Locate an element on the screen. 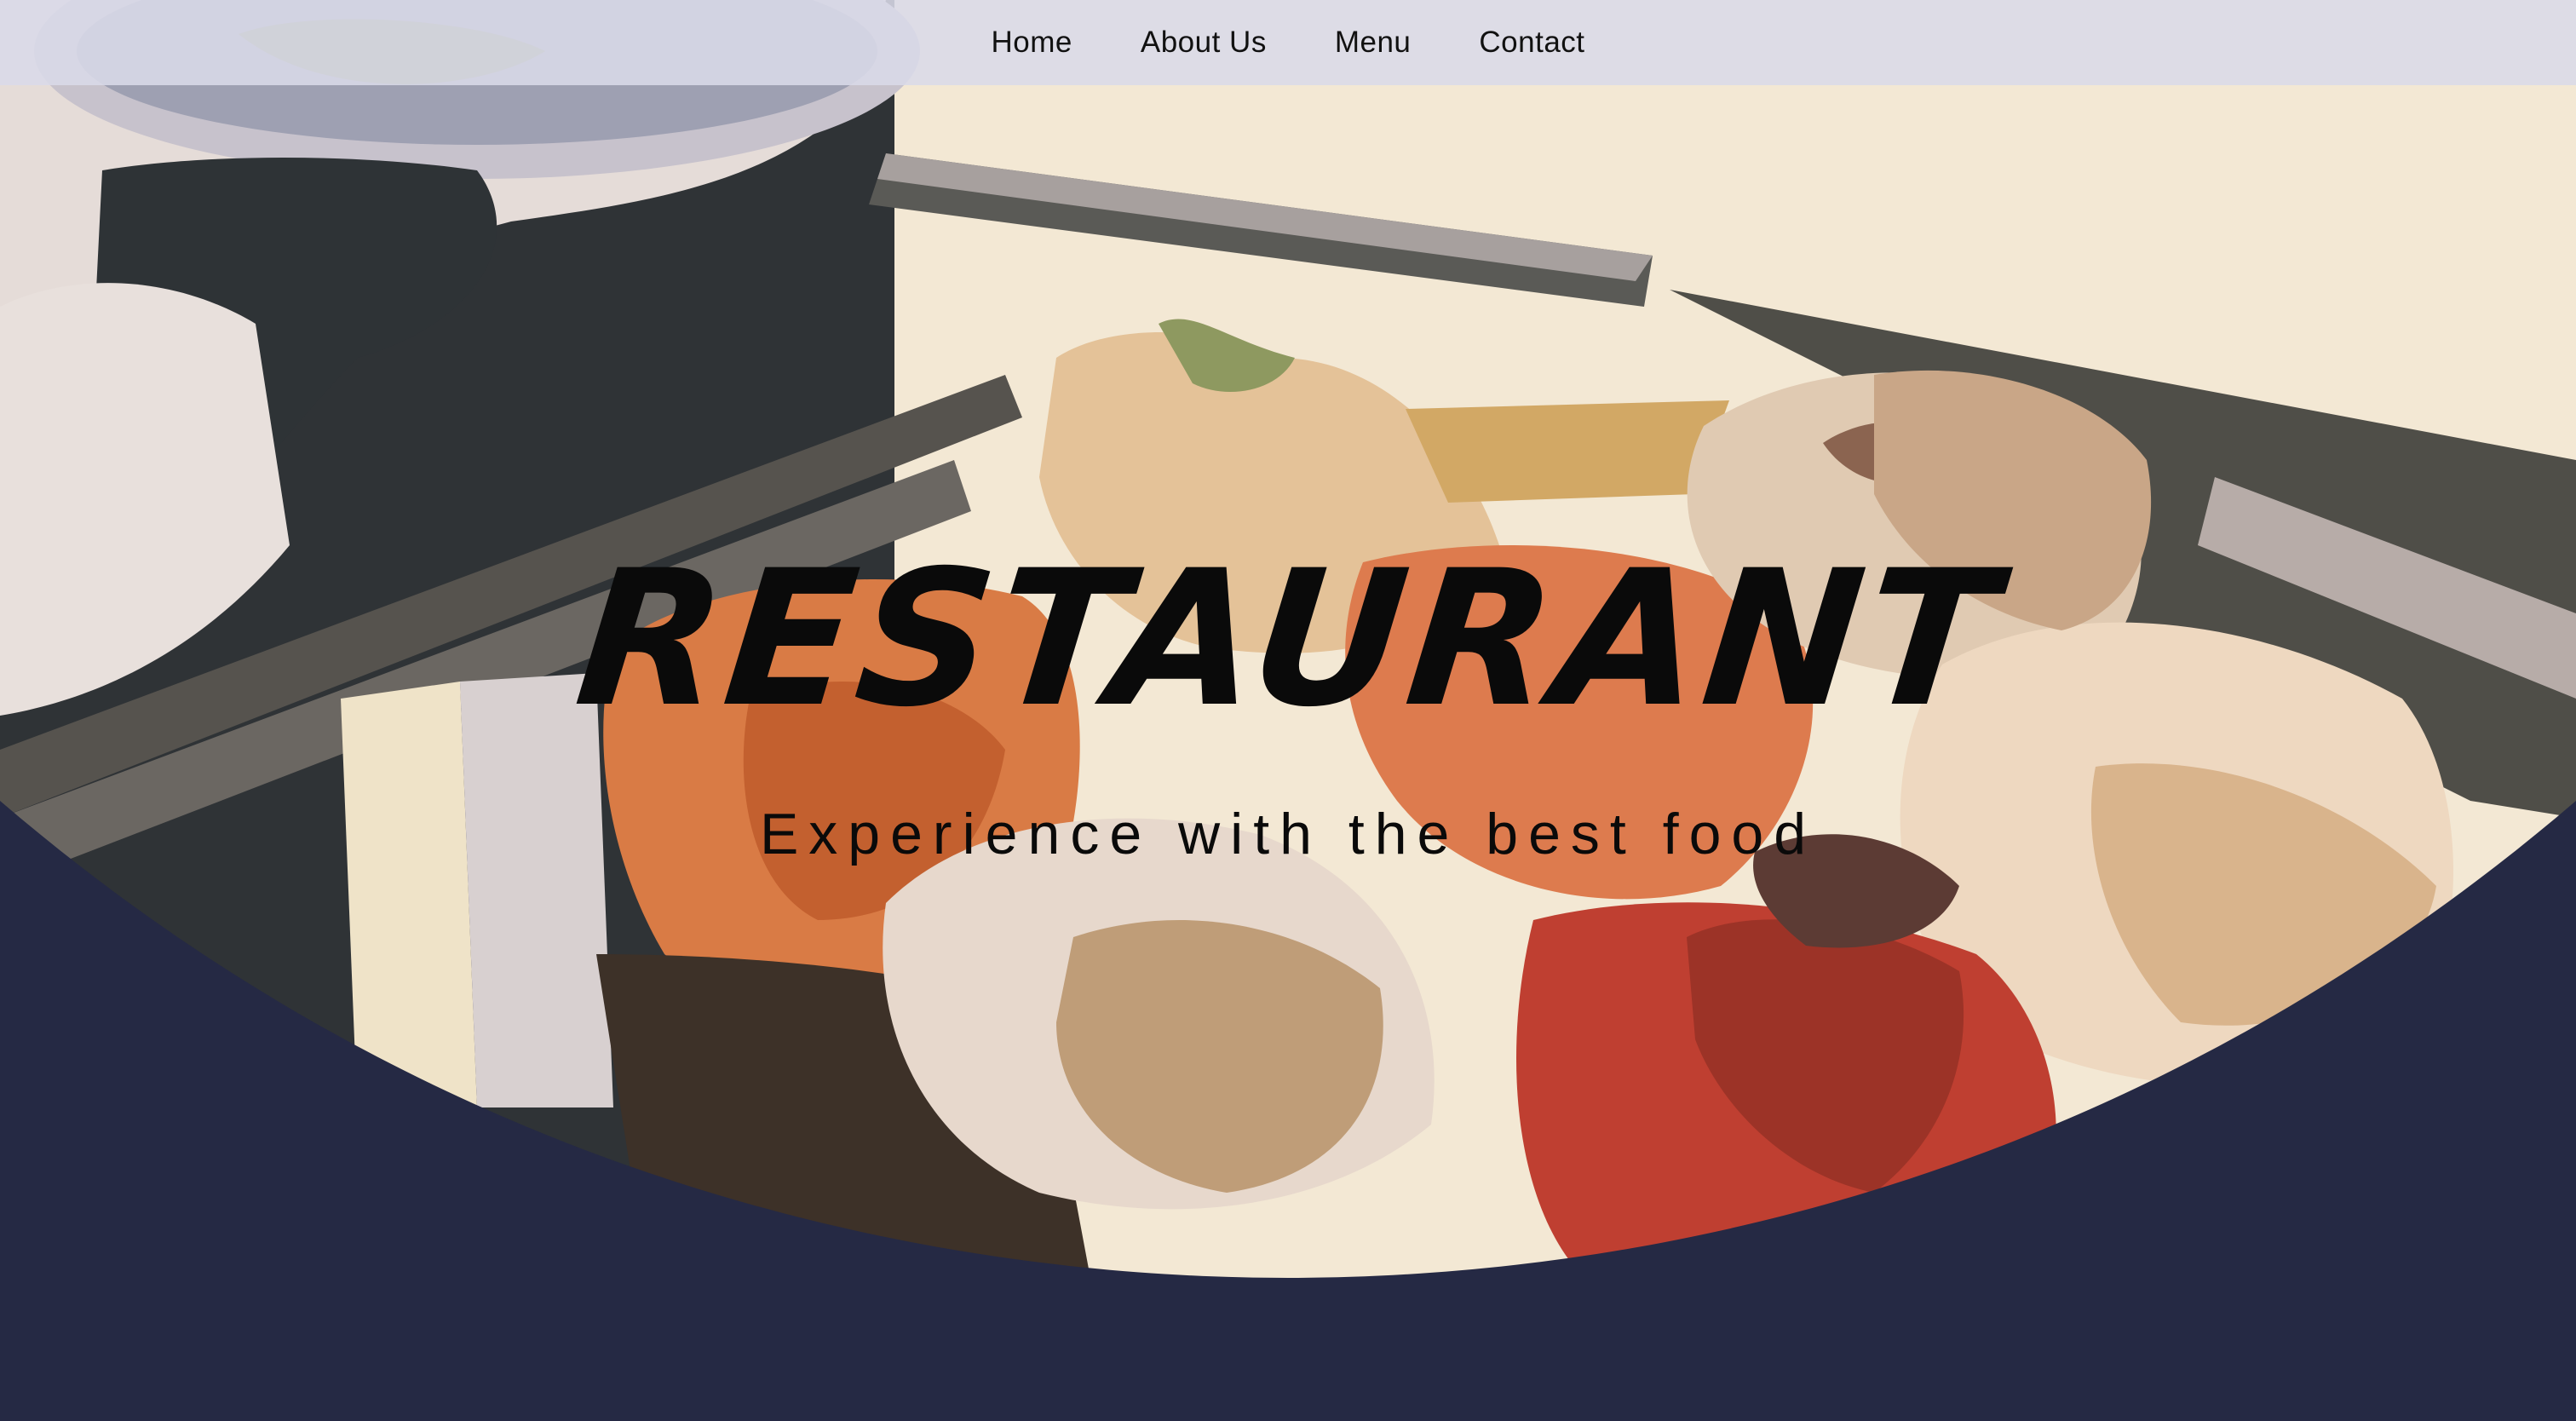  hero-title: RESTAURANT is located at coordinates (1288, 639).